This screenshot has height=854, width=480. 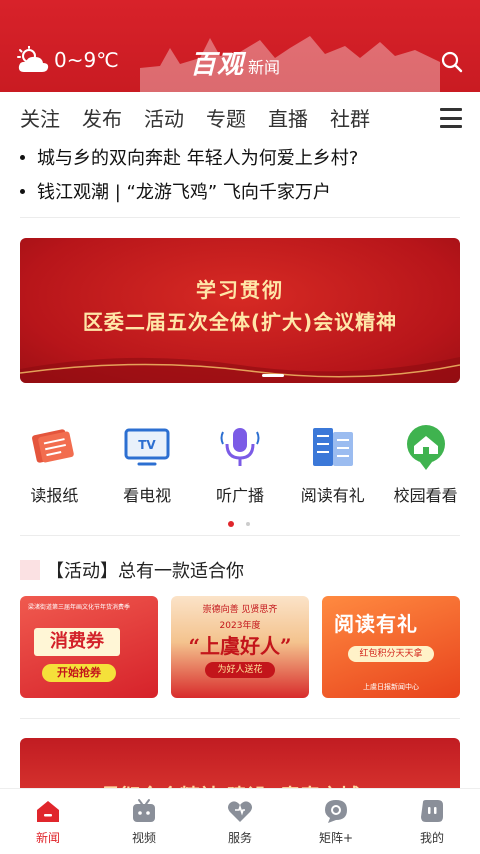 I want to click on nav-label: 我的, so click(x=431, y=838).